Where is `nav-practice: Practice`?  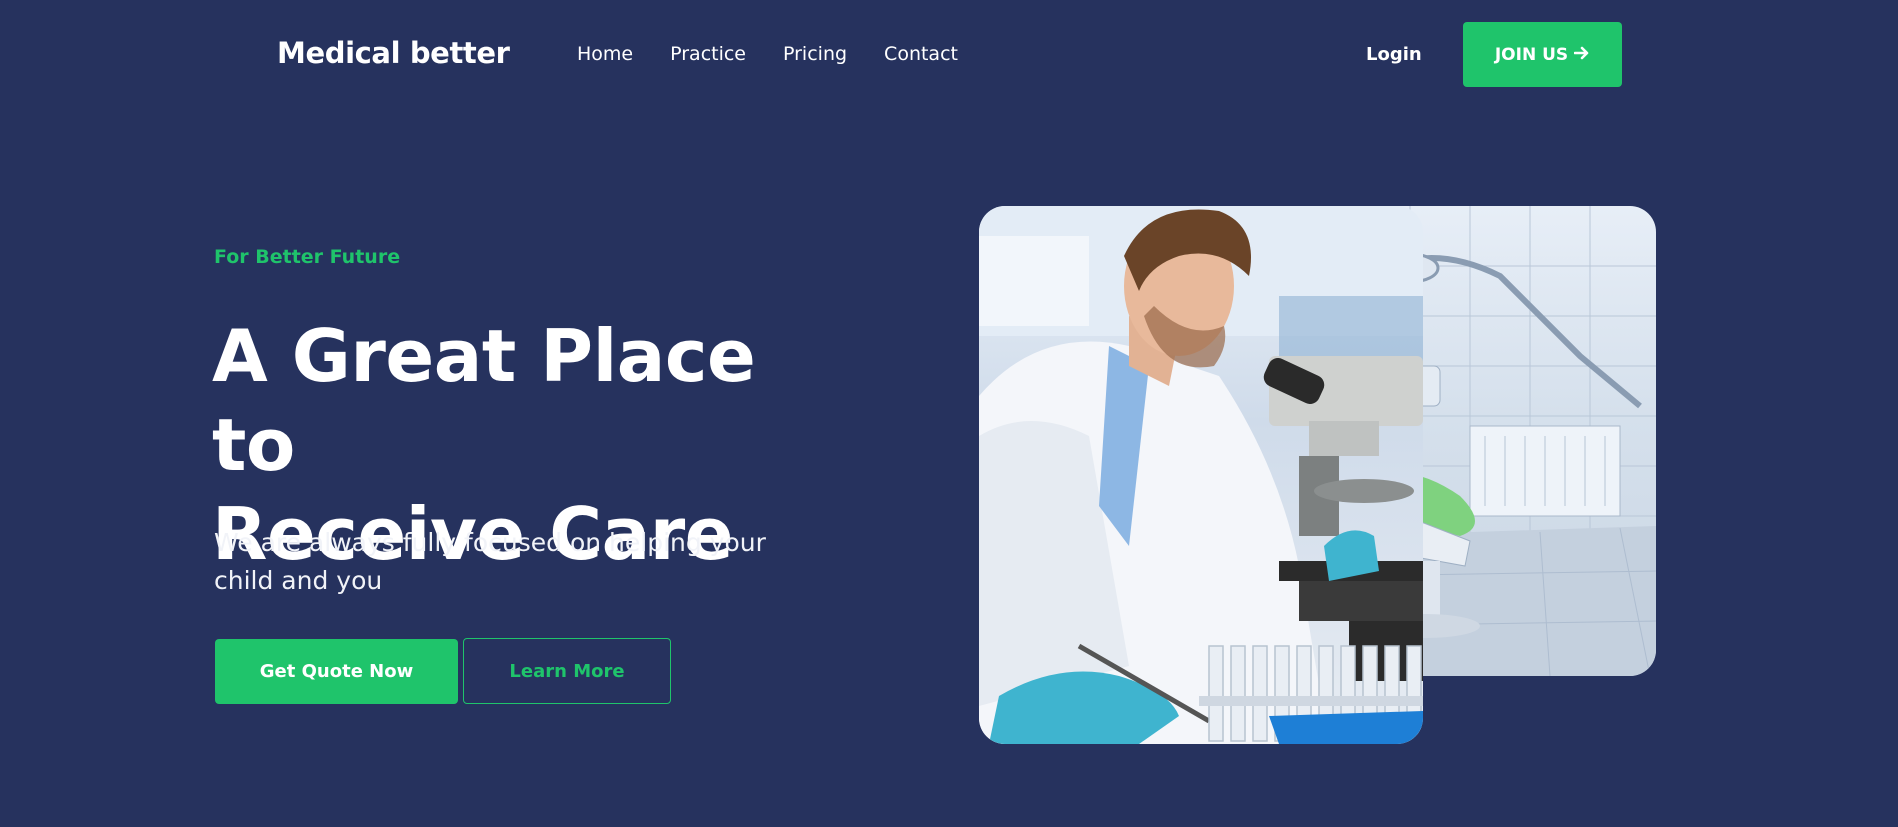 nav-practice: Practice is located at coordinates (708, 54).